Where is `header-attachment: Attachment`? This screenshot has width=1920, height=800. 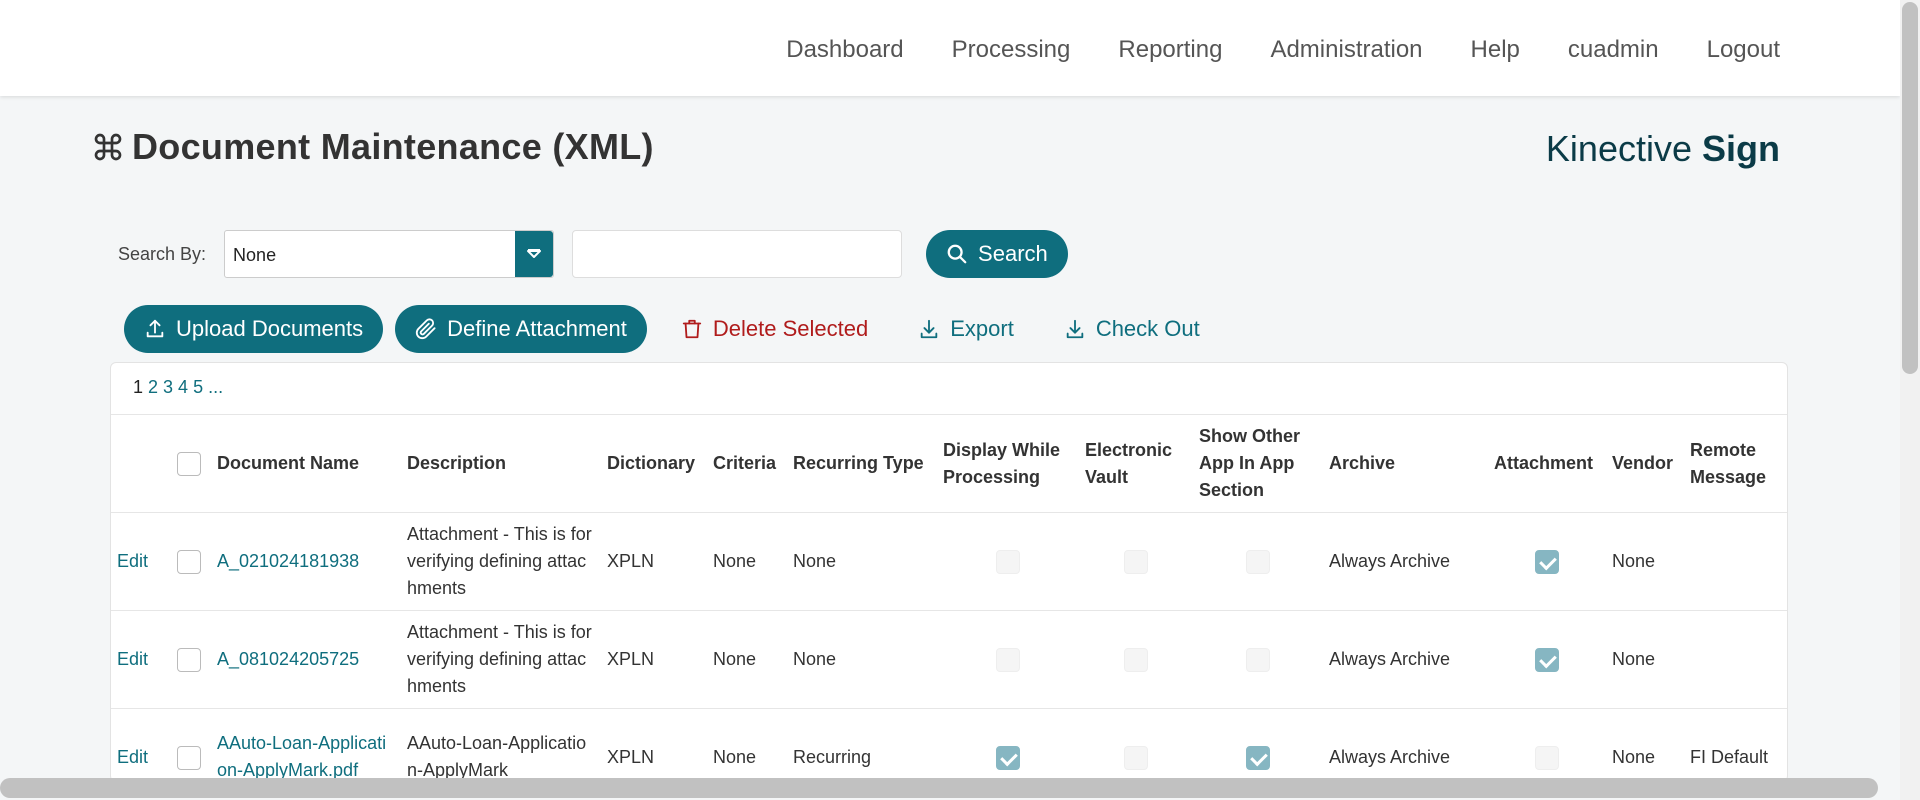
header-attachment: Attachment is located at coordinates (1547, 464).